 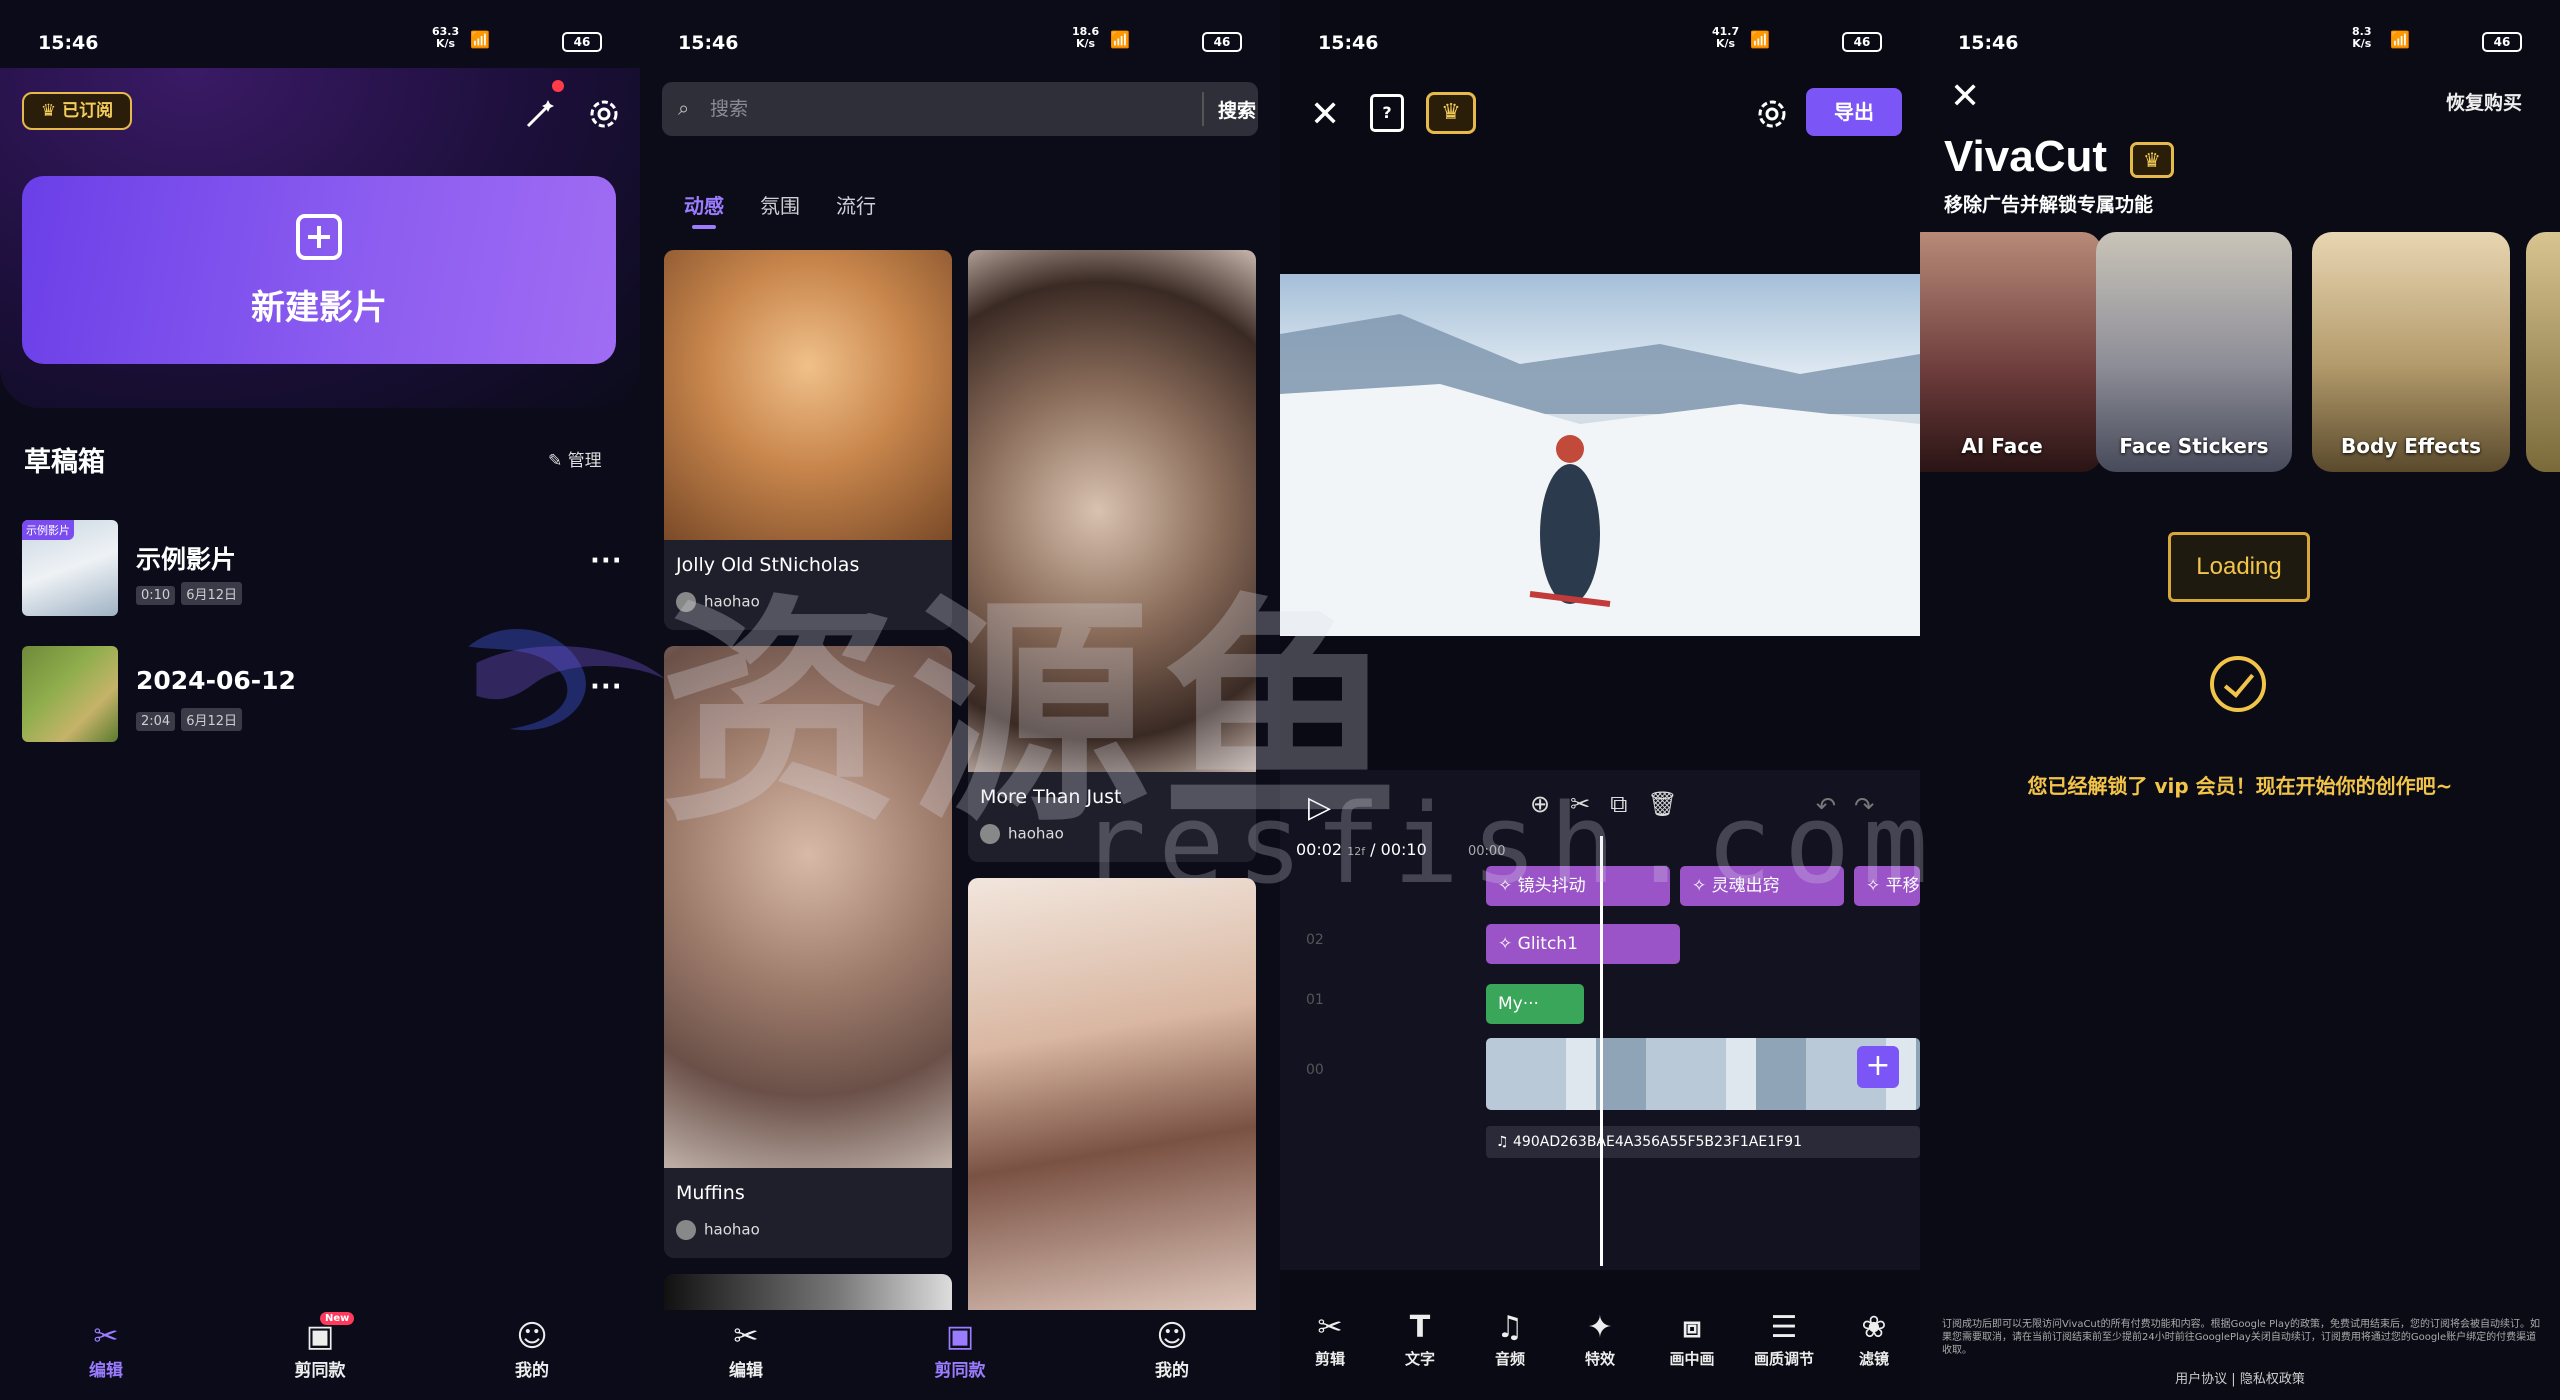 I want to click on audio-track: ♫ 490AD263BAE4A356A55F5B23F1AE1F91, so click(x=1703, y=1142).